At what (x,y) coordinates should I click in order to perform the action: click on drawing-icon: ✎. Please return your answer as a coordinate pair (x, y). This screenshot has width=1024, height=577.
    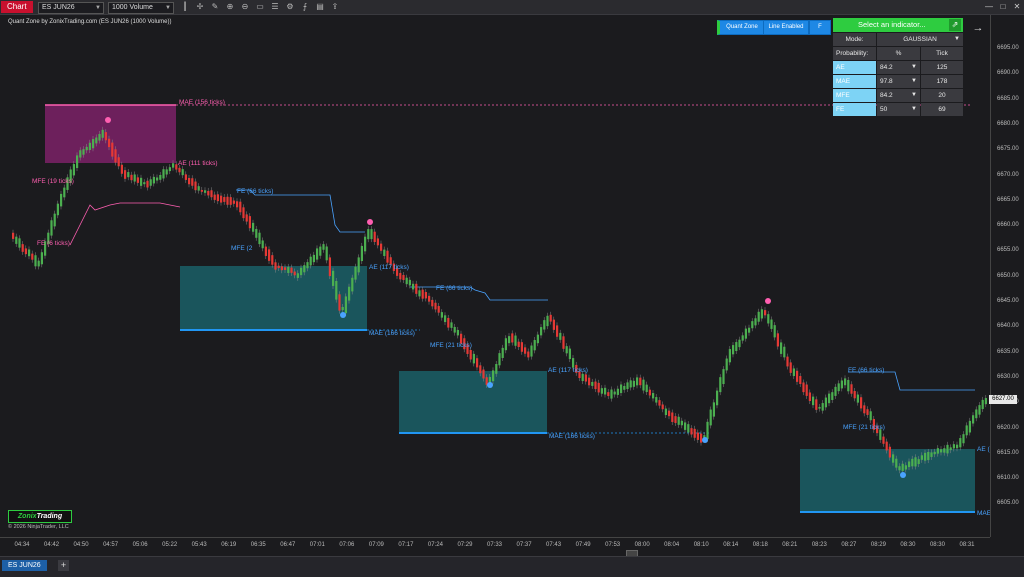
    Looking at the image, I should click on (215, 7).